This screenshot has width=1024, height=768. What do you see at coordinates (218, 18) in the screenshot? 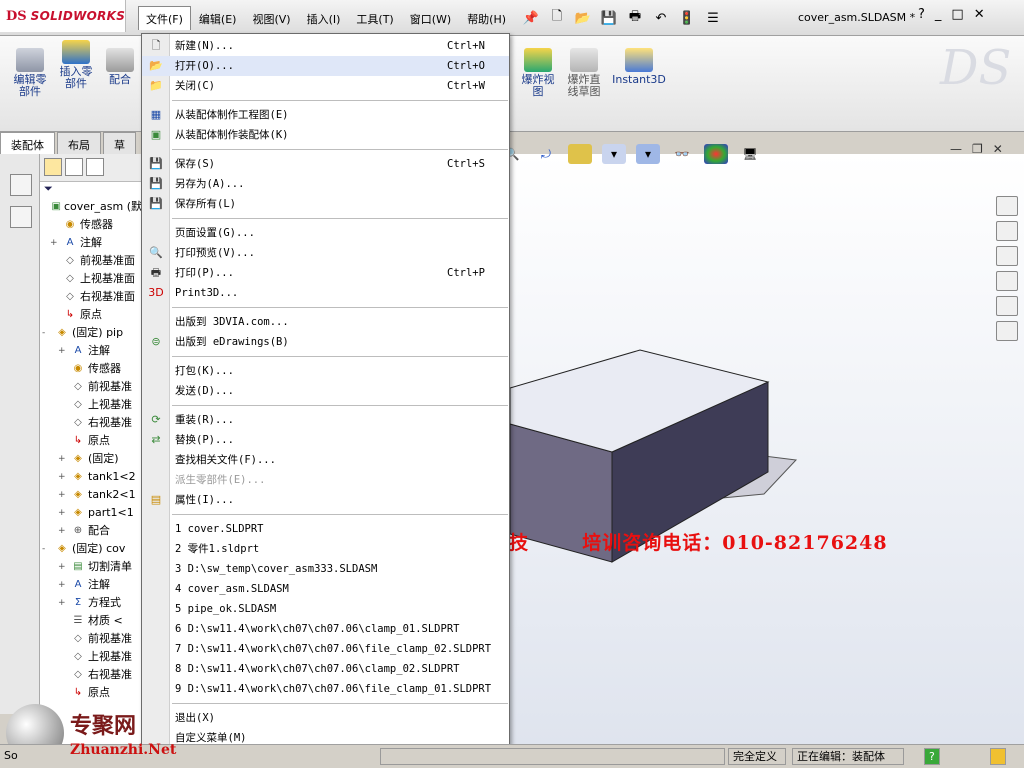
I see `menu-edit: 编辑(E)` at bounding box center [218, 18].